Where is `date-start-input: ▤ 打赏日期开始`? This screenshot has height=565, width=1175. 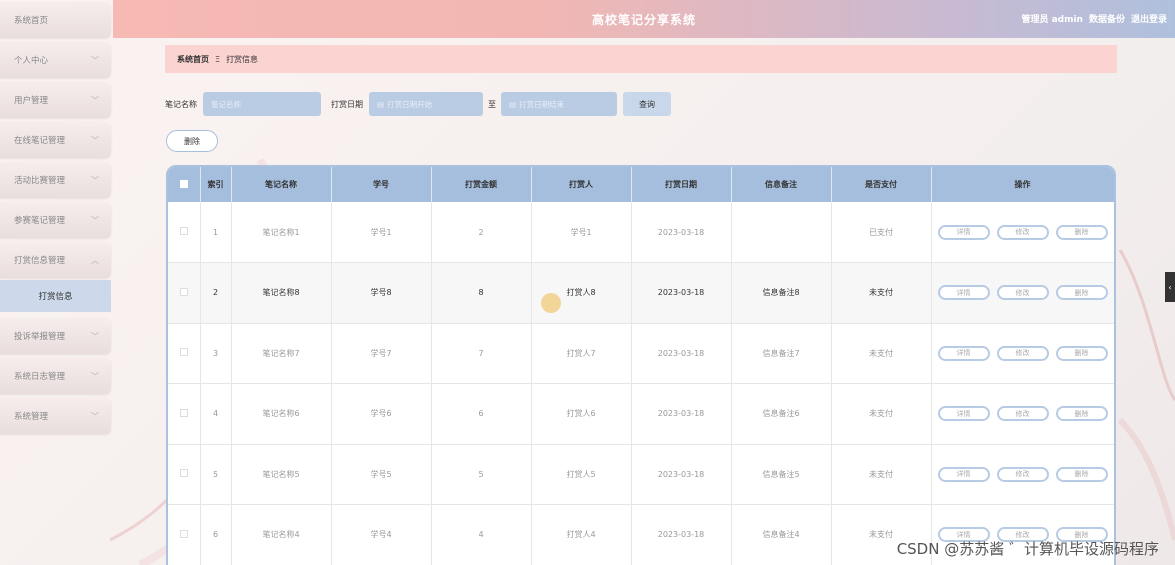
date-start-input: ▤ 打赏日期开始 is located at coordinates (426, 104).